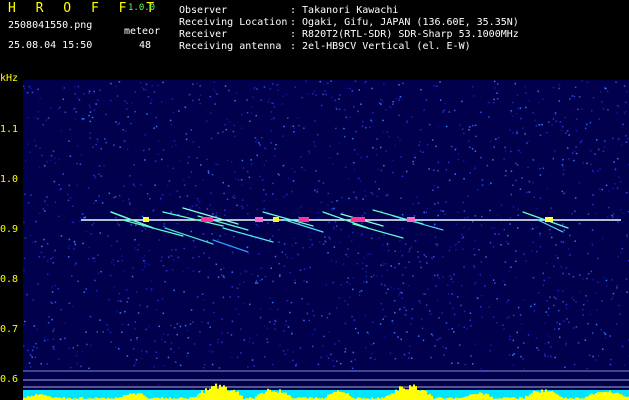 This screenshot has width=629, height=400. What do you see at coordinates (380, 46) in the screenshot?
I see `info-value-antenna: : 2el-HB9CV Vertical (el. E-W)` at bounding box center [380, 46].